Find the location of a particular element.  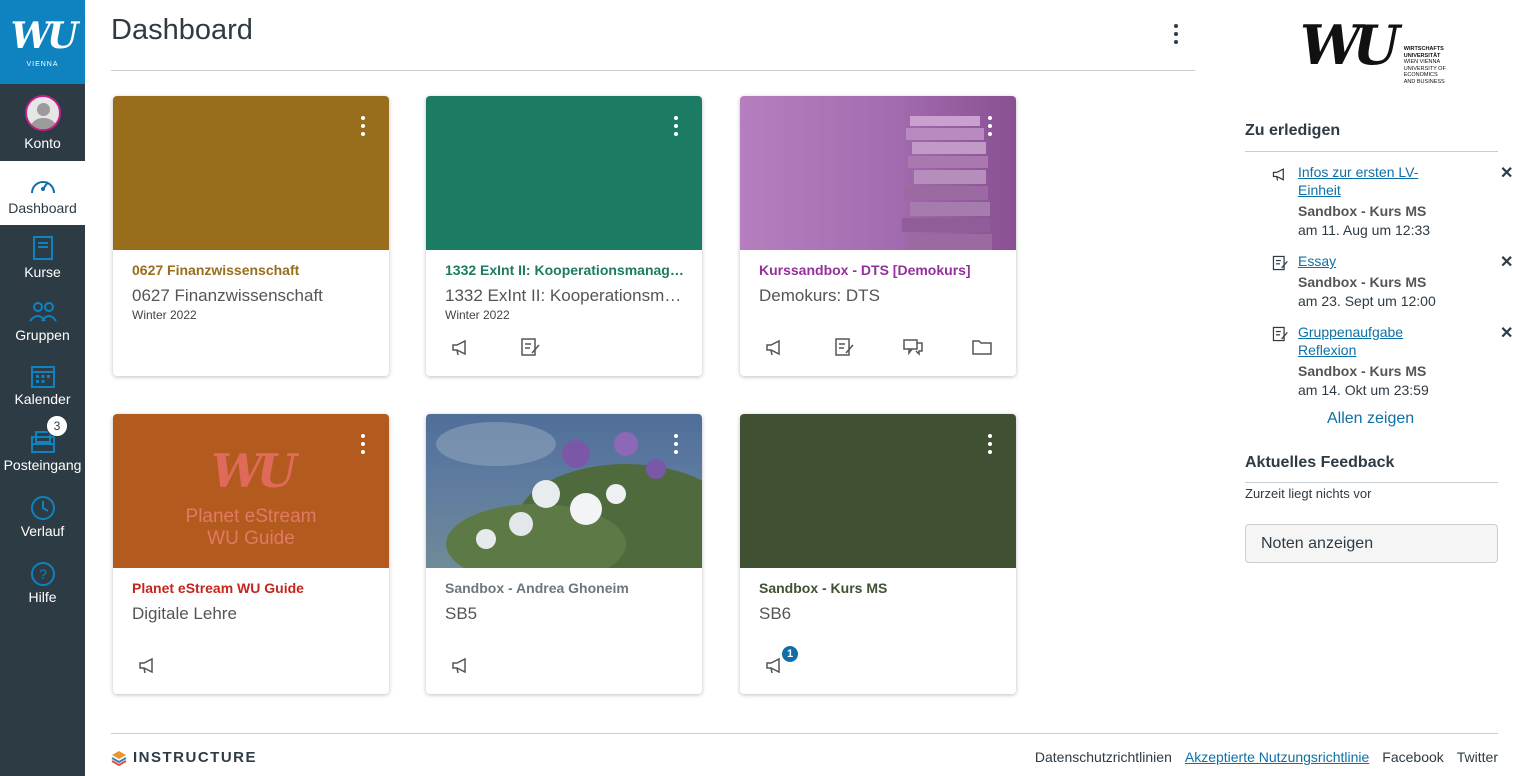

course-card-title: 0627 Finanzwissenschaft is located at coordinates (252, 270).